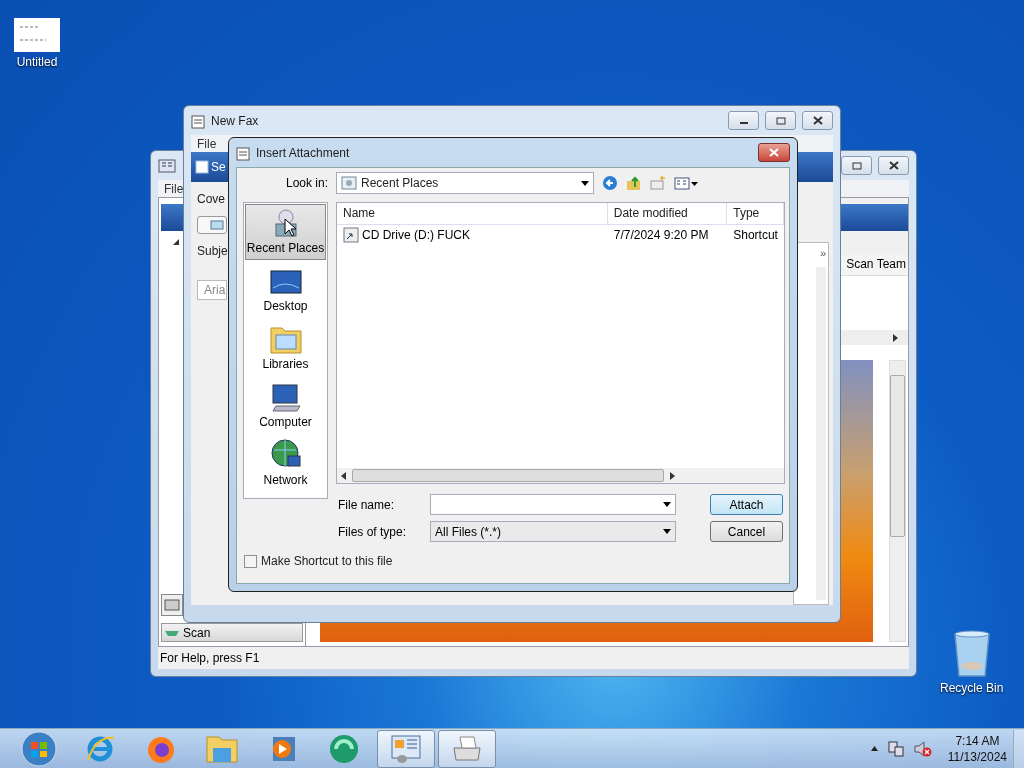  What do you see at coordinates (213, 251) in the screenshot?
I see `subject-label: Subje` at bounding box center [213, 251].